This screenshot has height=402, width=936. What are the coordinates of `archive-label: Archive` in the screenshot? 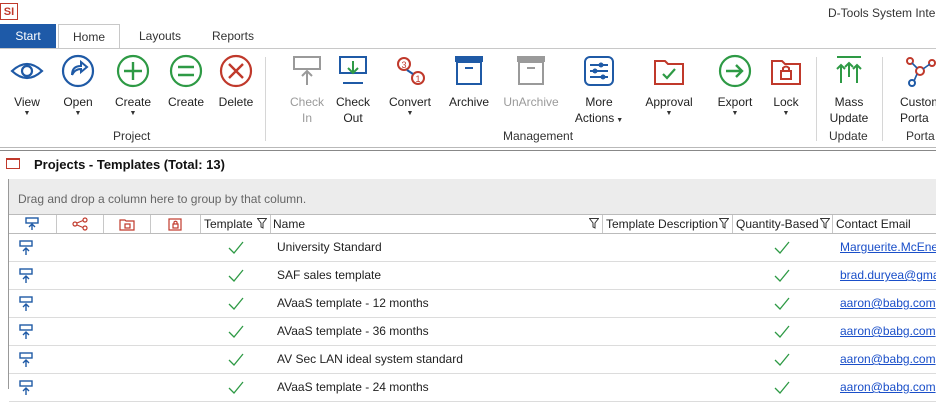 It's located at (468, 102).